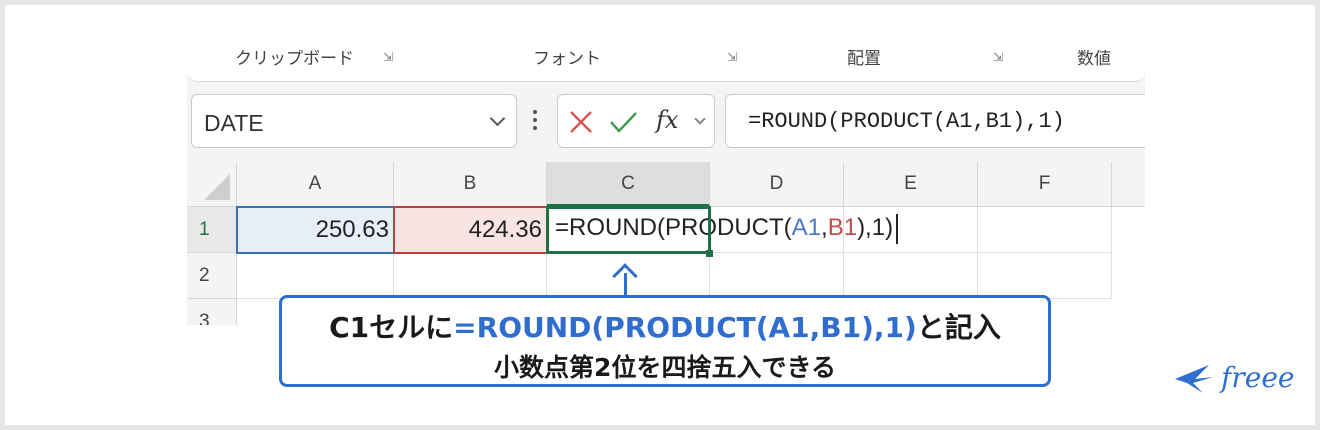 This screenshot has width=1320, height=430. Describe the element at coordinates (212, 230) in the screenshot. I see `row-header-1: 1` at that location.